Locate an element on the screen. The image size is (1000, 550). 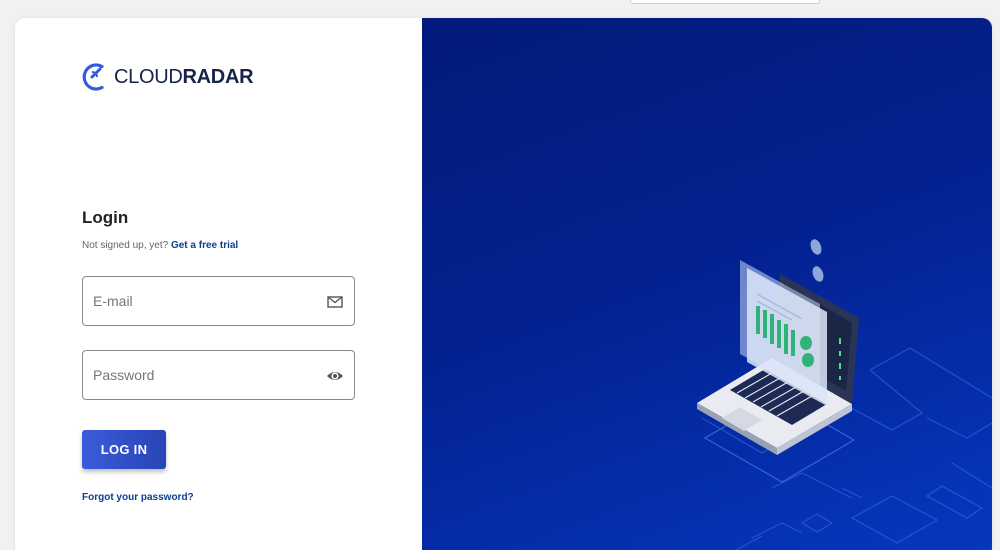
eye-icon is located at coordinates (335, 376).